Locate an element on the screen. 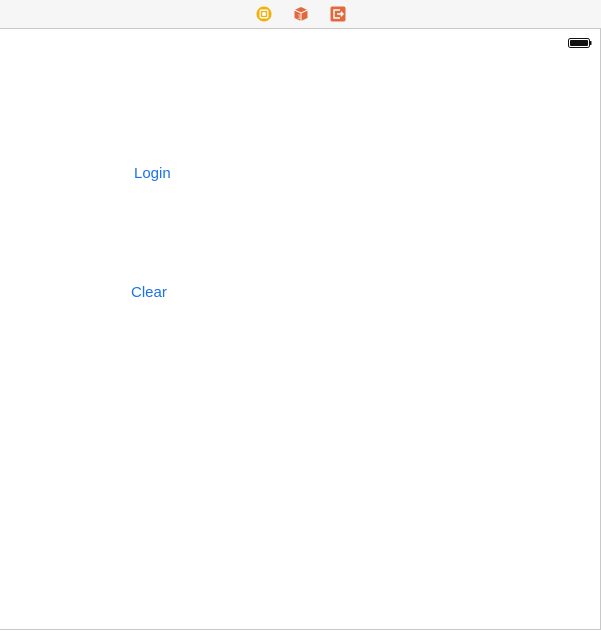 The width and height of the screenshot is (601, 631). clear-button: Clear is located at coordinates (149, 293).